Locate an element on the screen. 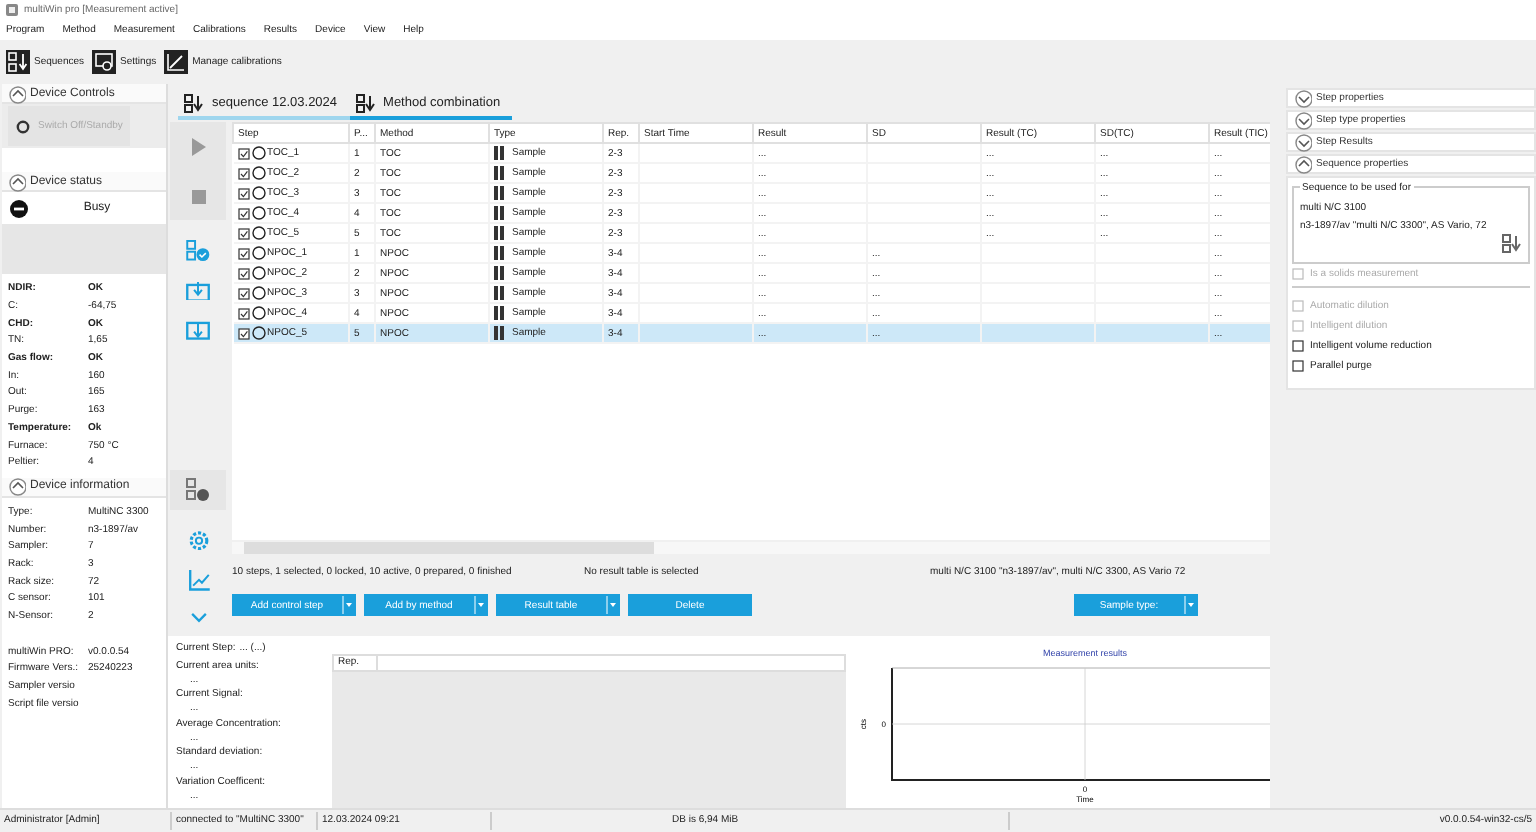  power-ring-icon is located at coordinates (23, 126).